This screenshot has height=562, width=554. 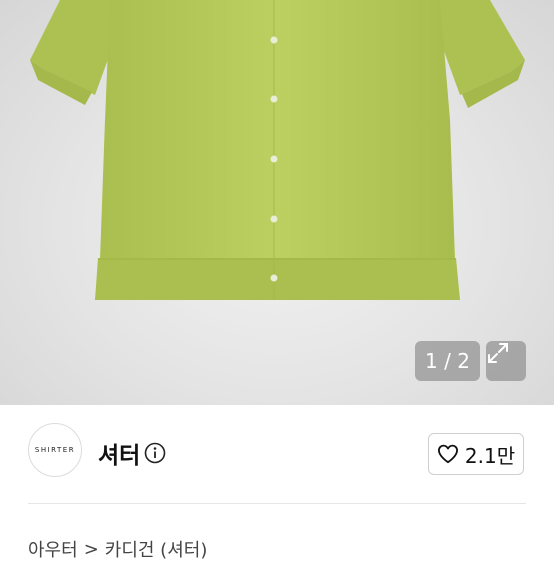 I want to click on expand-button, so click(x=506, y=361).